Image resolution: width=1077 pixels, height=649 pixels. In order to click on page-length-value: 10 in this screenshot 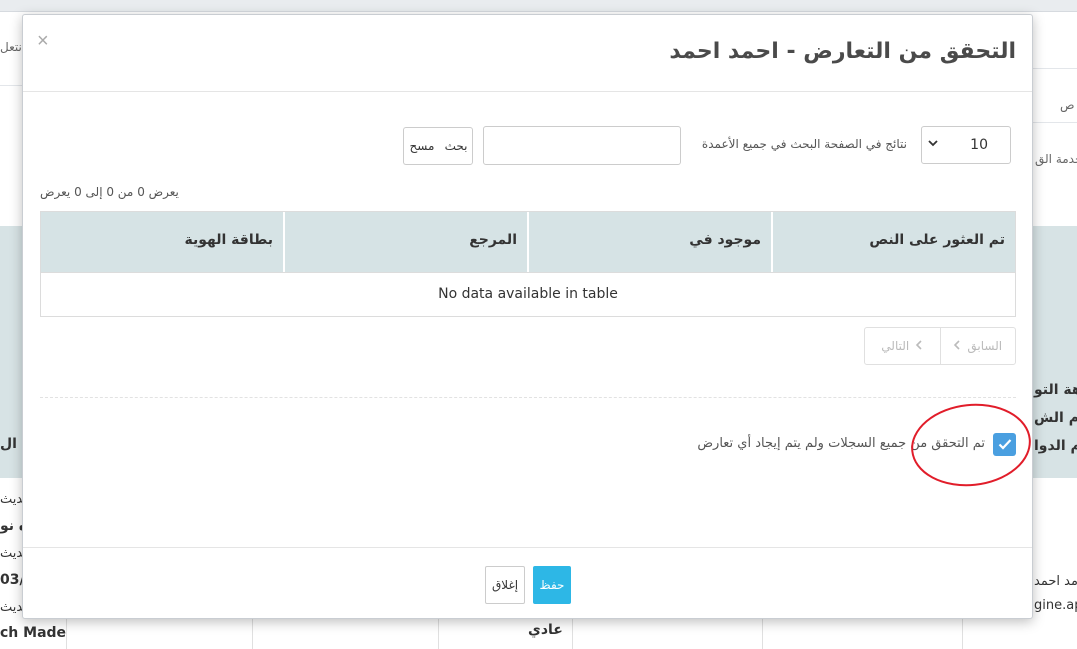, I will do `click(979, 145)`.